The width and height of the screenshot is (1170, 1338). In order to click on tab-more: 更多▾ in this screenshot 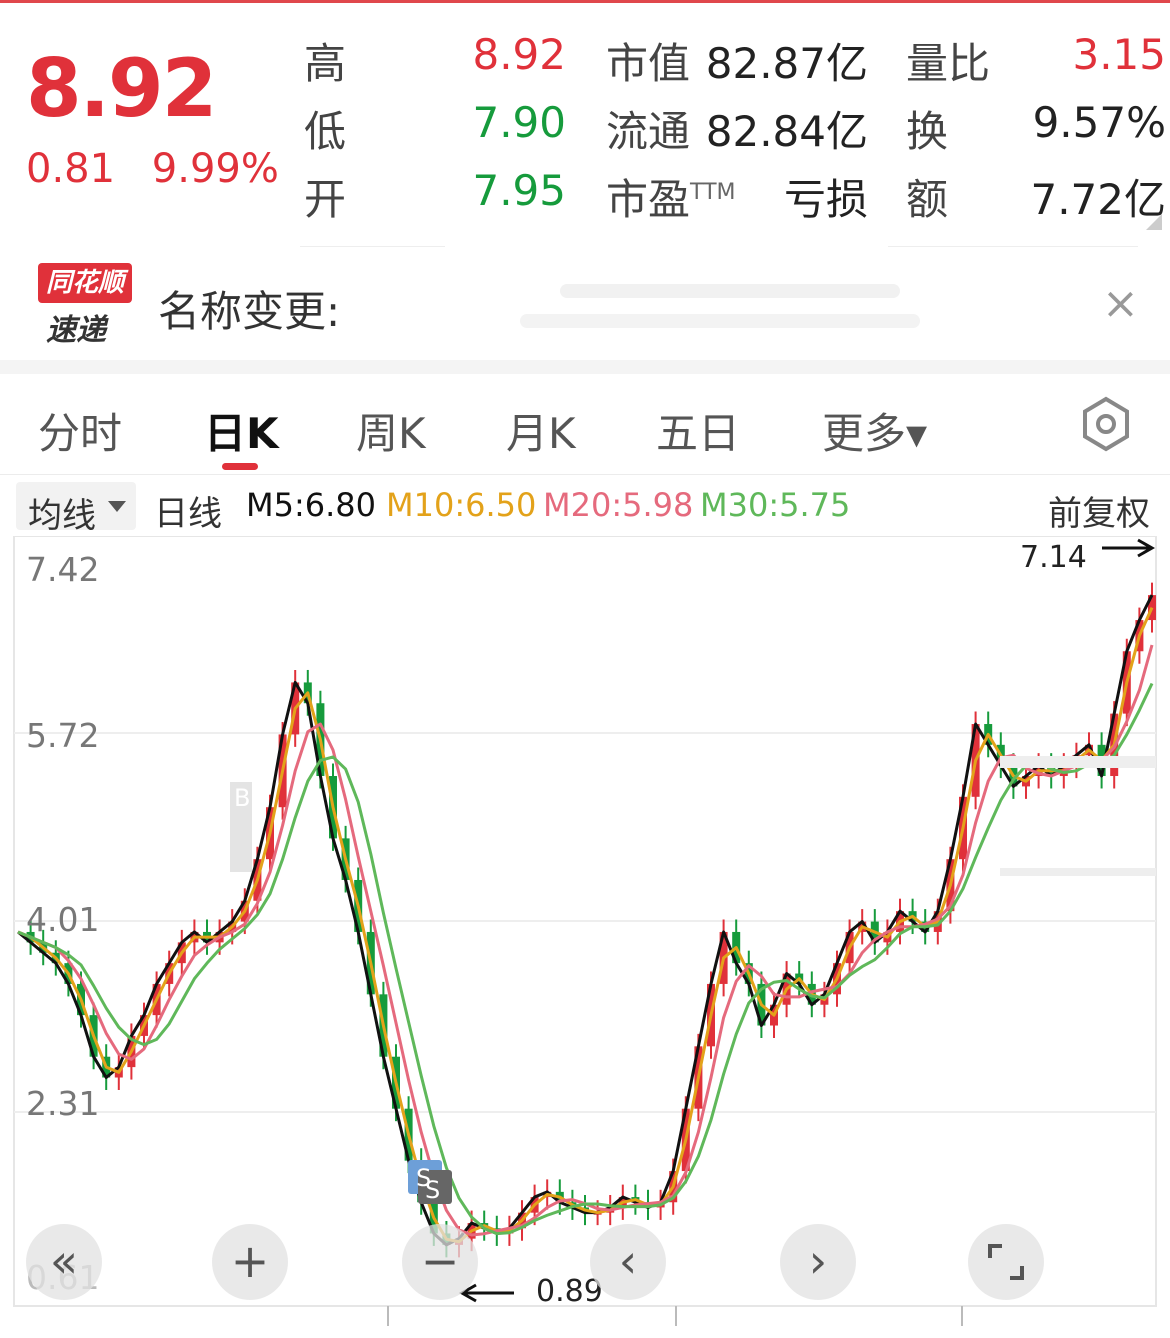, I will do `click(874, 430)`.